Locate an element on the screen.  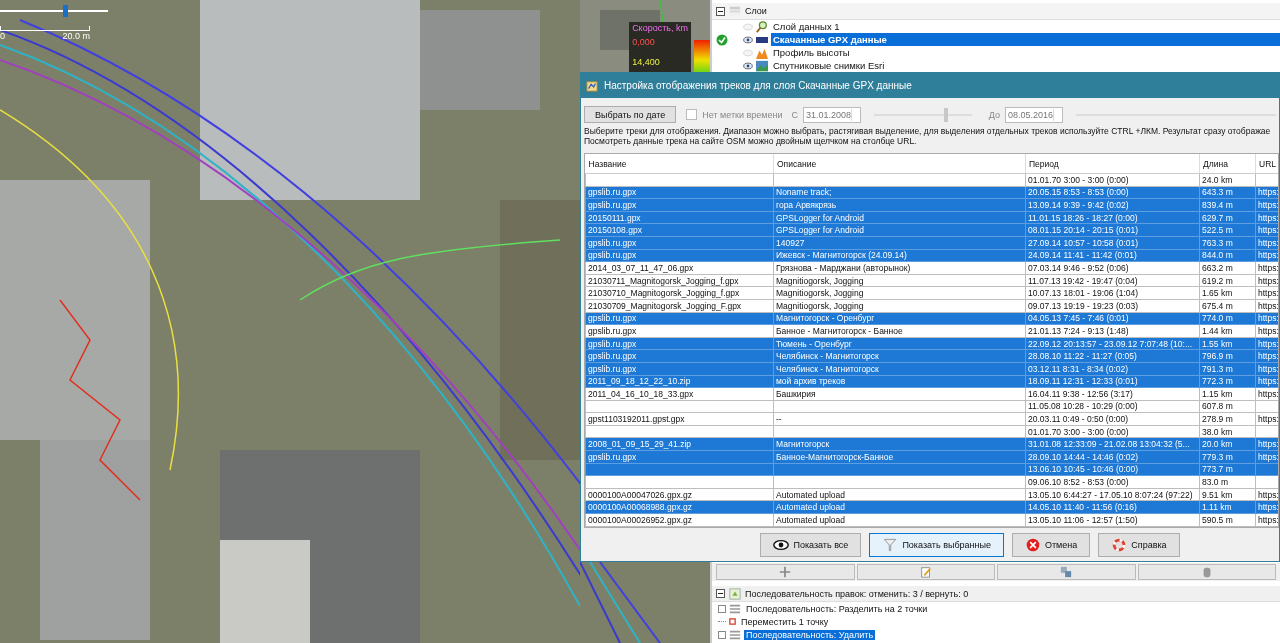
select-by-date-button: Выбрать по дате is located at coordinates (630, 114).